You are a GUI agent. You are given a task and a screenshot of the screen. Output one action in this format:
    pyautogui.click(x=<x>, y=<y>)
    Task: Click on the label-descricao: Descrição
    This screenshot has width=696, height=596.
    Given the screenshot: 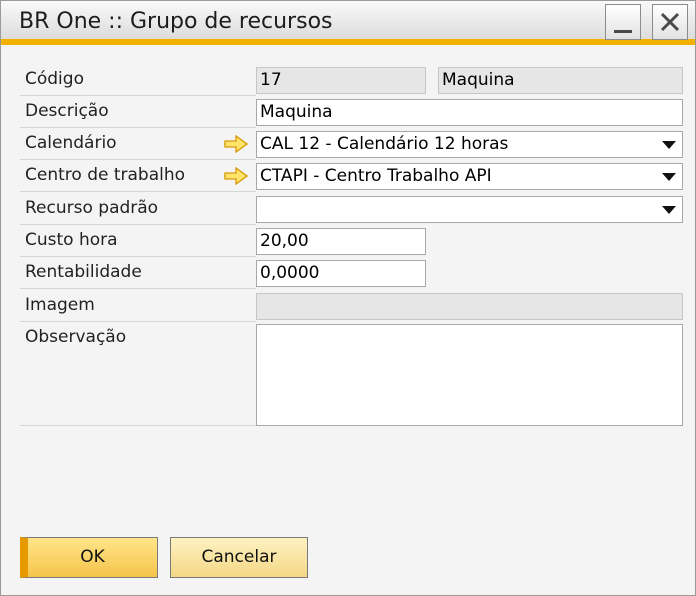 What is the action you would take?
    pyautogui.click(x=67, y=111)
    